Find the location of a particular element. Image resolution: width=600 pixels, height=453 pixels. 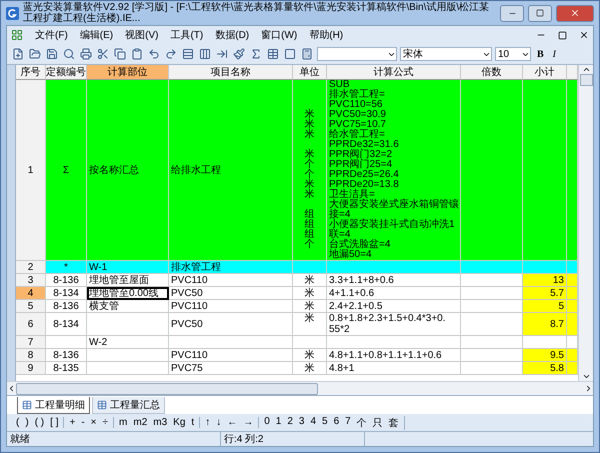

symbol-button: m is located at coordinates (123, 422).